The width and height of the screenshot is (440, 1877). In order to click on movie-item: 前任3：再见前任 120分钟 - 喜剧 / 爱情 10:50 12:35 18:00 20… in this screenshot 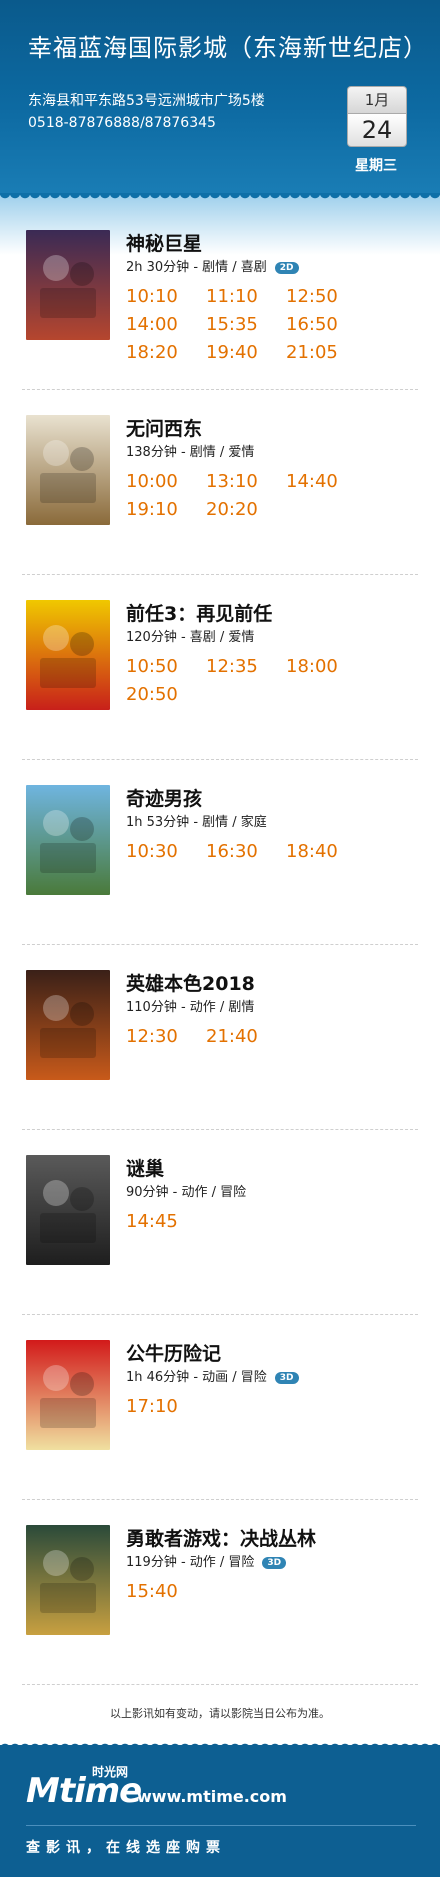, I will do `click(220, 667)`.